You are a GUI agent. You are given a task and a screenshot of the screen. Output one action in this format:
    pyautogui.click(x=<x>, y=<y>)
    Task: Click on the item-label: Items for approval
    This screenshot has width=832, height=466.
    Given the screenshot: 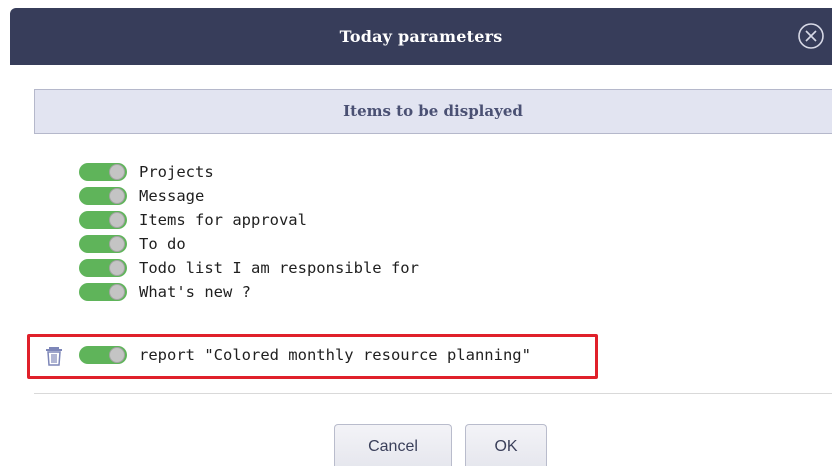 What is the action you would take?
    pyautogui.click(x=223, y=220)
    